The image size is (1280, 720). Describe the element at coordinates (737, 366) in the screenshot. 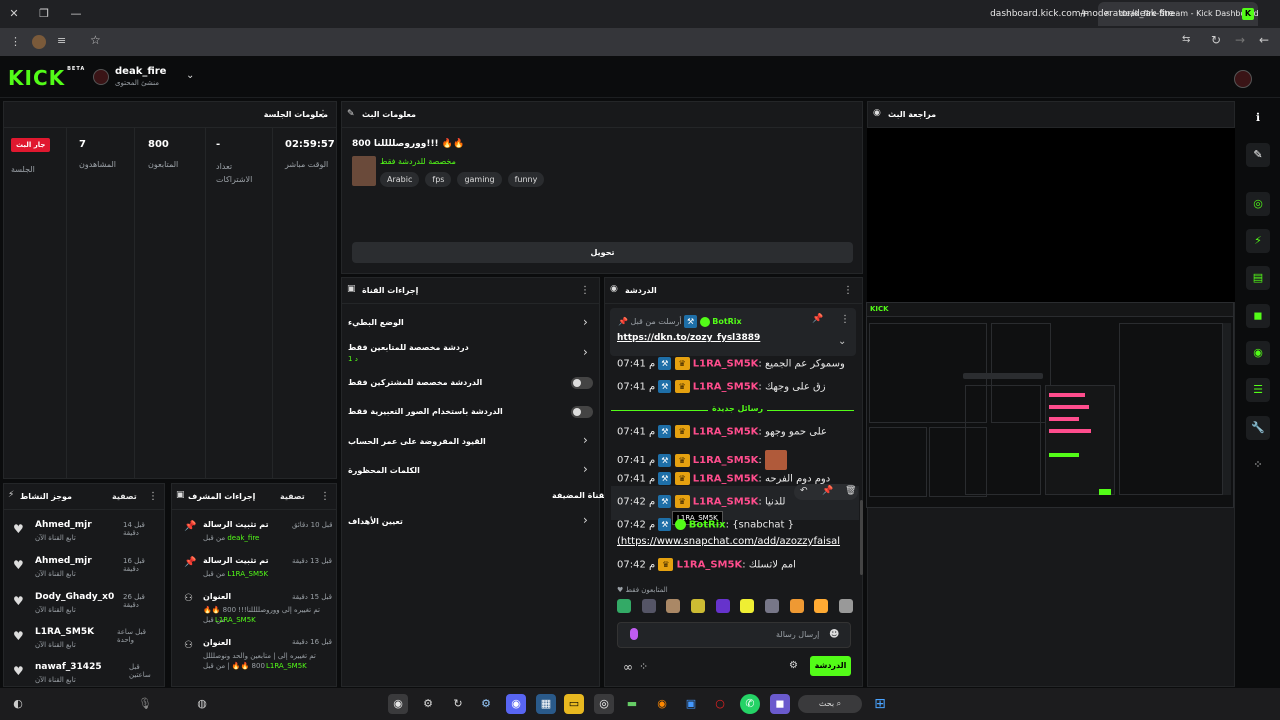

I see `chat-message: 07:41 م ⚒ ♛ L1RA_SM5K: وسموكر عم الجميع` at that location.